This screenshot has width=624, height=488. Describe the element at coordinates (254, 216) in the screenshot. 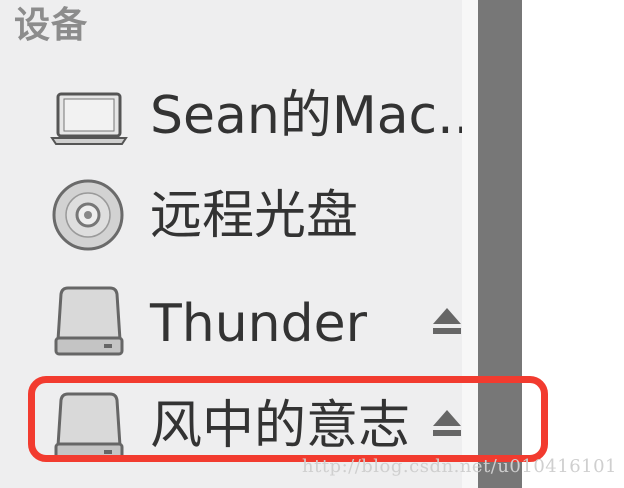

I see `sidebar-item-label: 远程光盘` at that location.